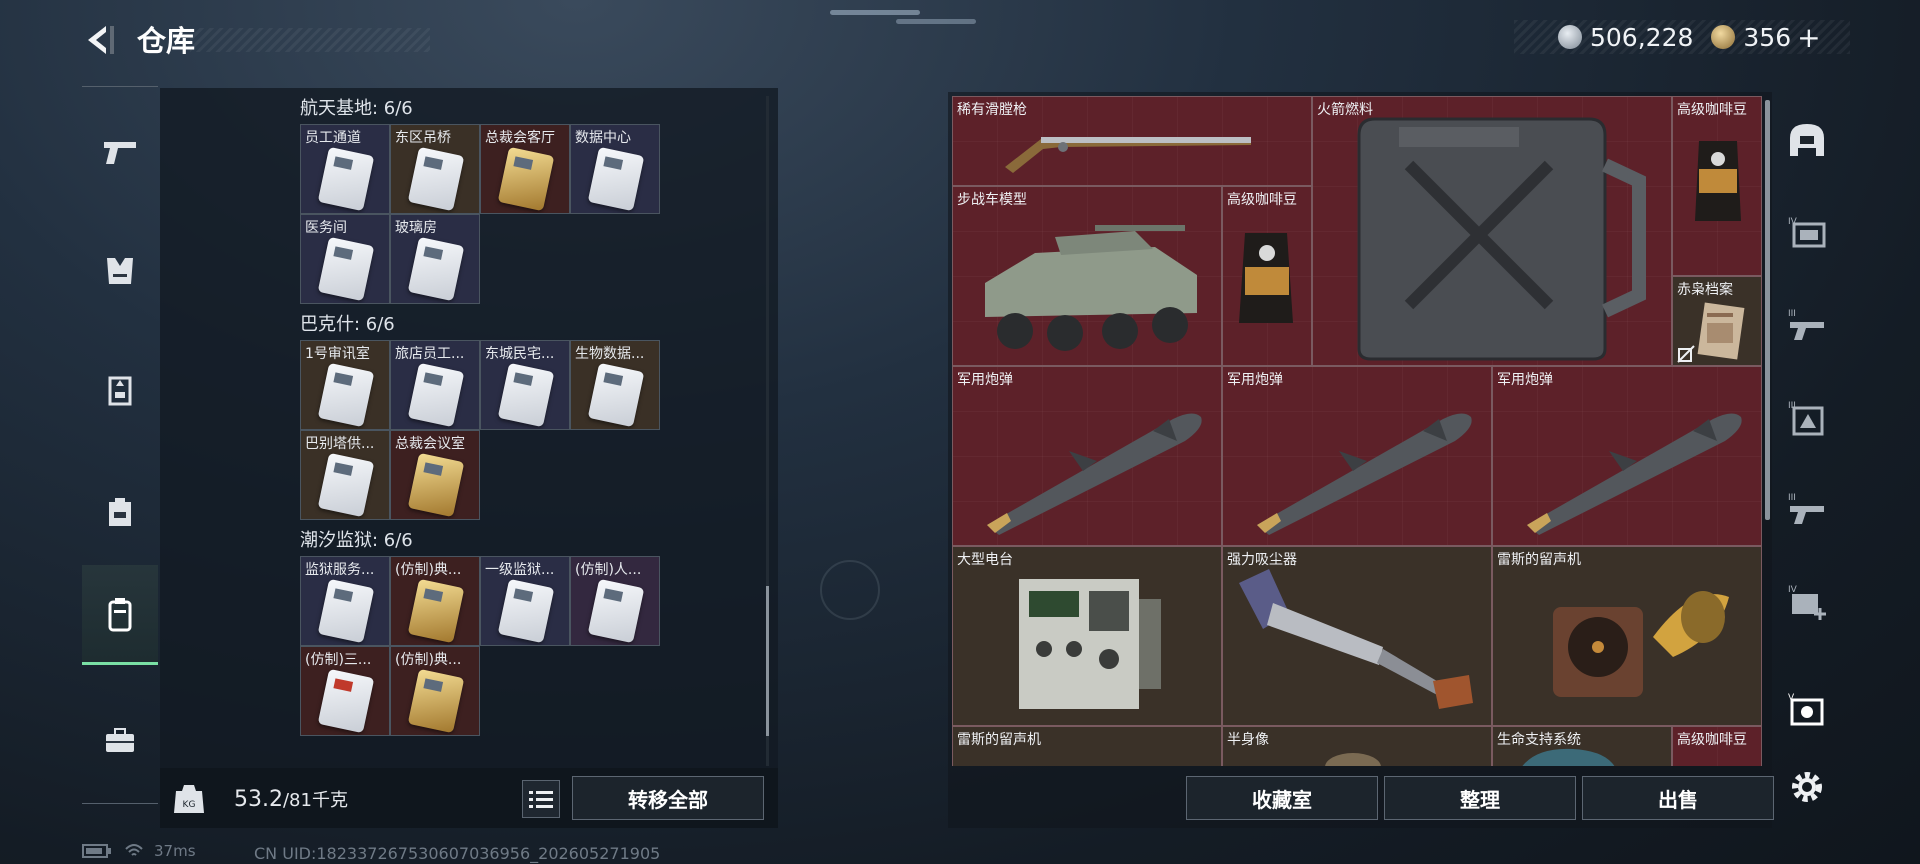 The image size is (1920, 864). What do you see at coordinates (1808, 37) in the screenshot?
I see `add-currency-button: +` at bounding box center [1808, 37].